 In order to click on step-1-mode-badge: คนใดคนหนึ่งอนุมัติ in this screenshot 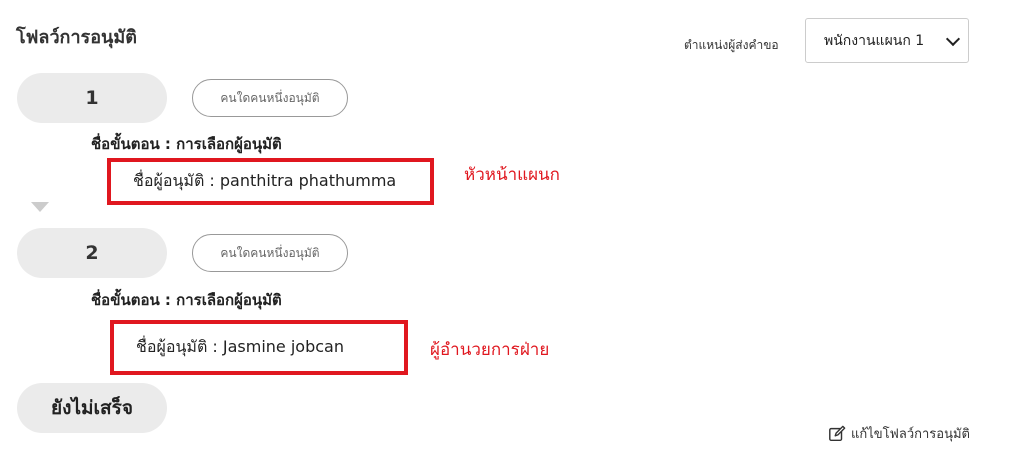, I will do `click(270, 98)`.